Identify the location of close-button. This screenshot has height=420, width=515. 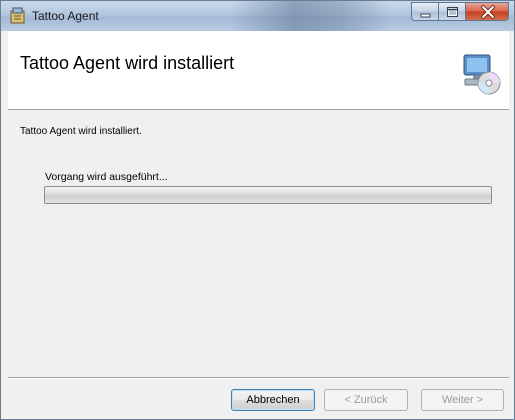
(487, 11).